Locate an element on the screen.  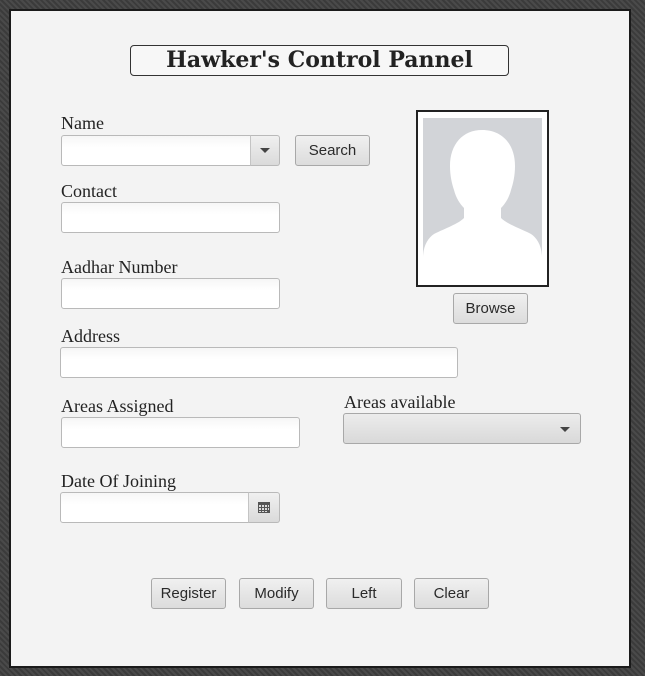
page-title: Hawker's Control Pannel is located at coordinates (319, 60).